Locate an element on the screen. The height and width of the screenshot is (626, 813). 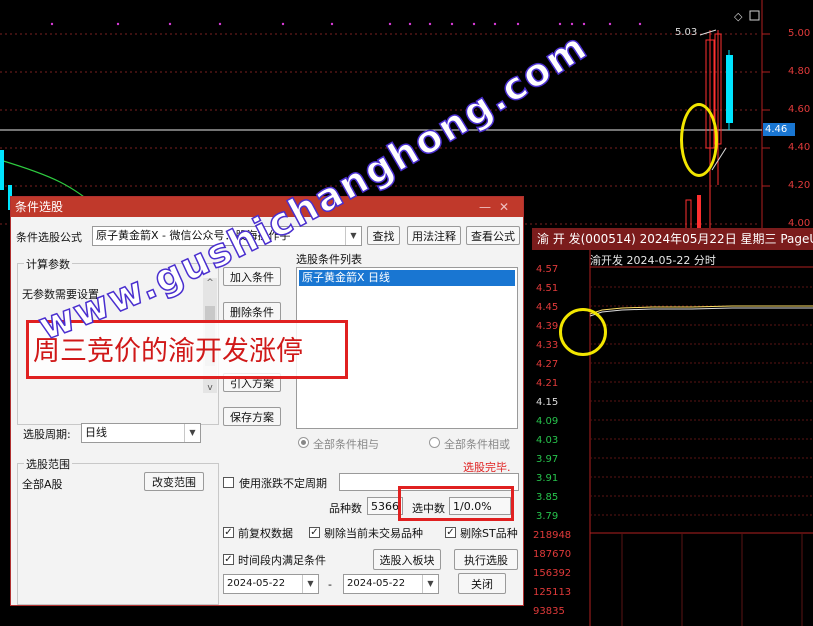
period-select-value: 日线 is located at coordinates (96, 432).